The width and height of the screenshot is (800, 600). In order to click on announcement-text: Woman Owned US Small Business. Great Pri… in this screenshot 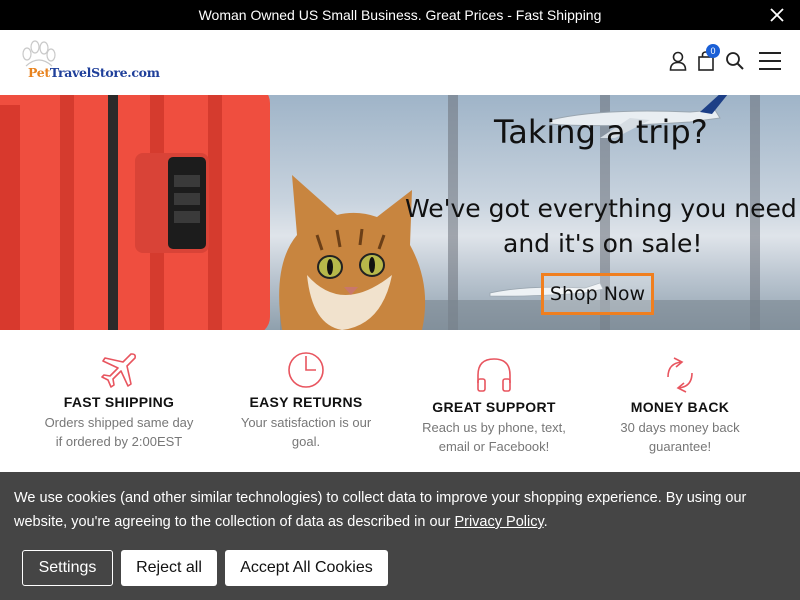, I will do `click(400, 15)`.